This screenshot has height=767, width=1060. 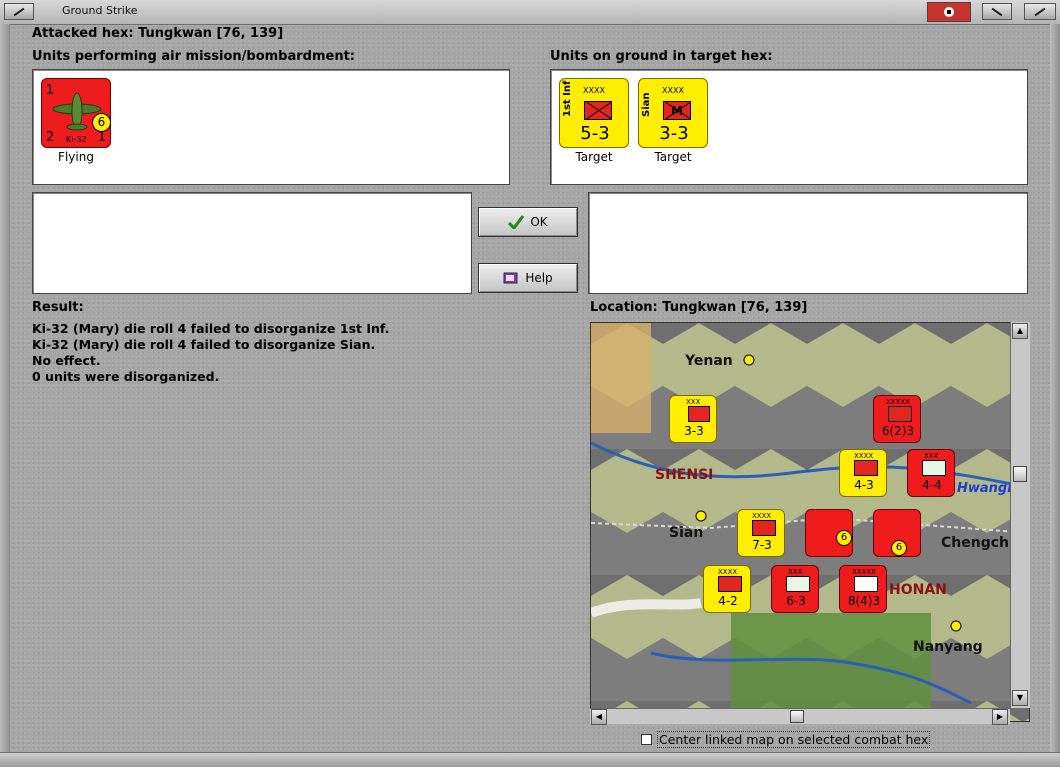 I want to click on help-button: Help, so click(x=528, y=278).